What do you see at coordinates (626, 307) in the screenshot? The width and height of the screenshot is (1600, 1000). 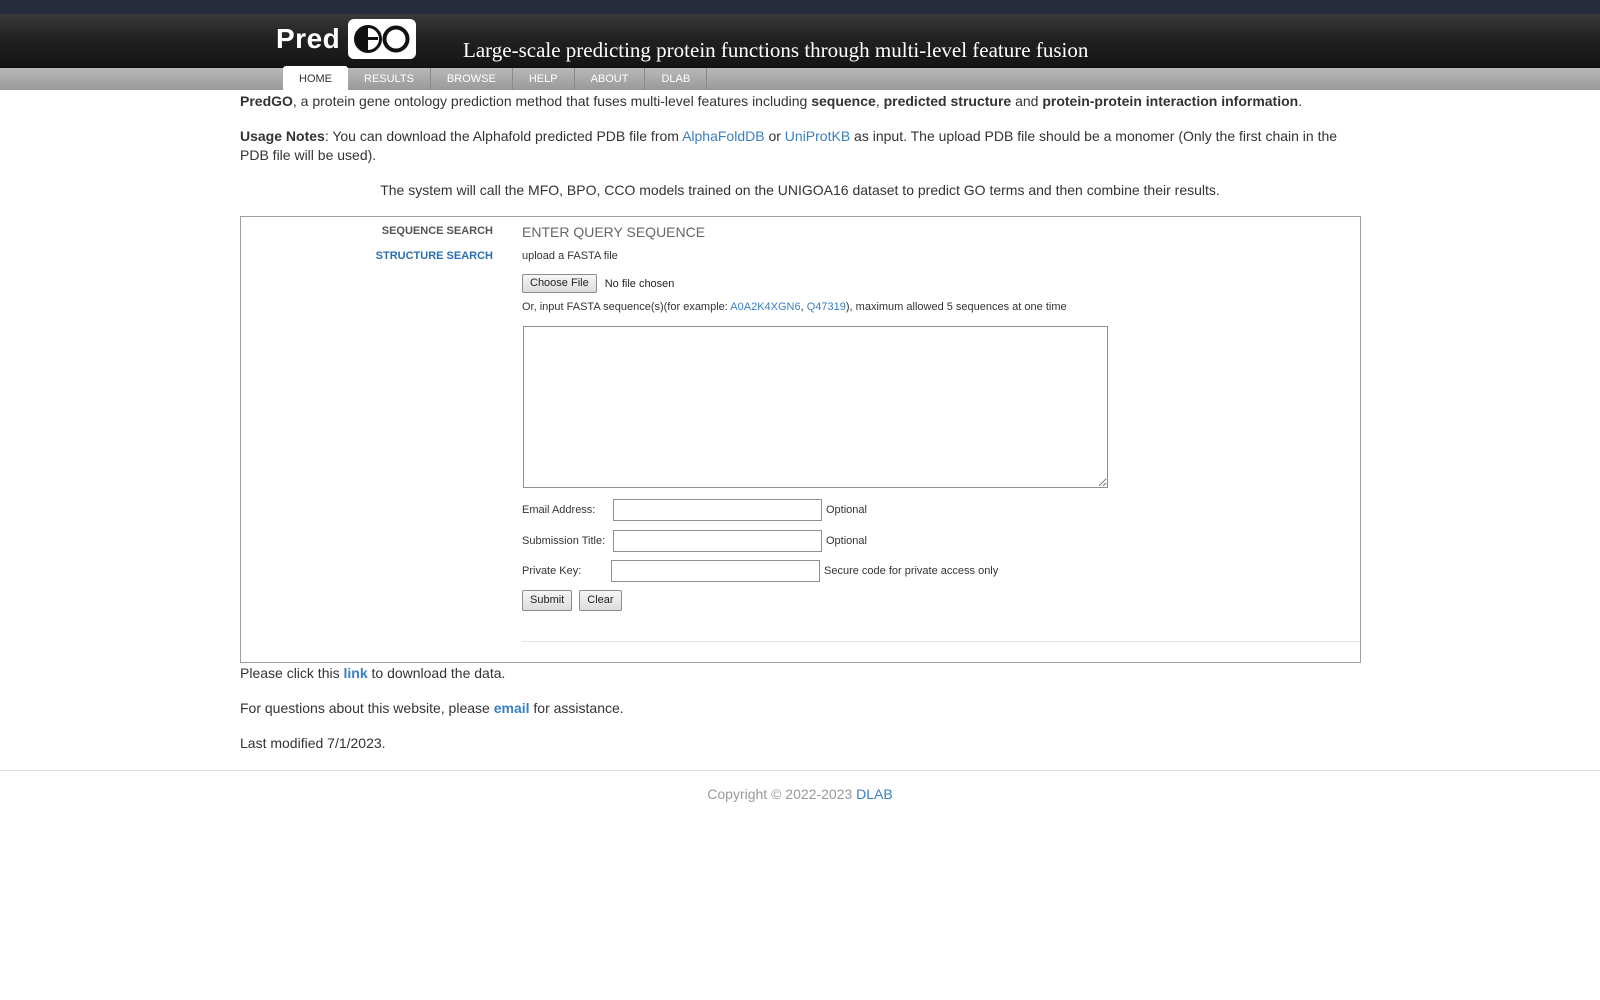 I see `example-prefix: Or, input FASTA sequence(s)(for example:` at bounding box center [626, 307].